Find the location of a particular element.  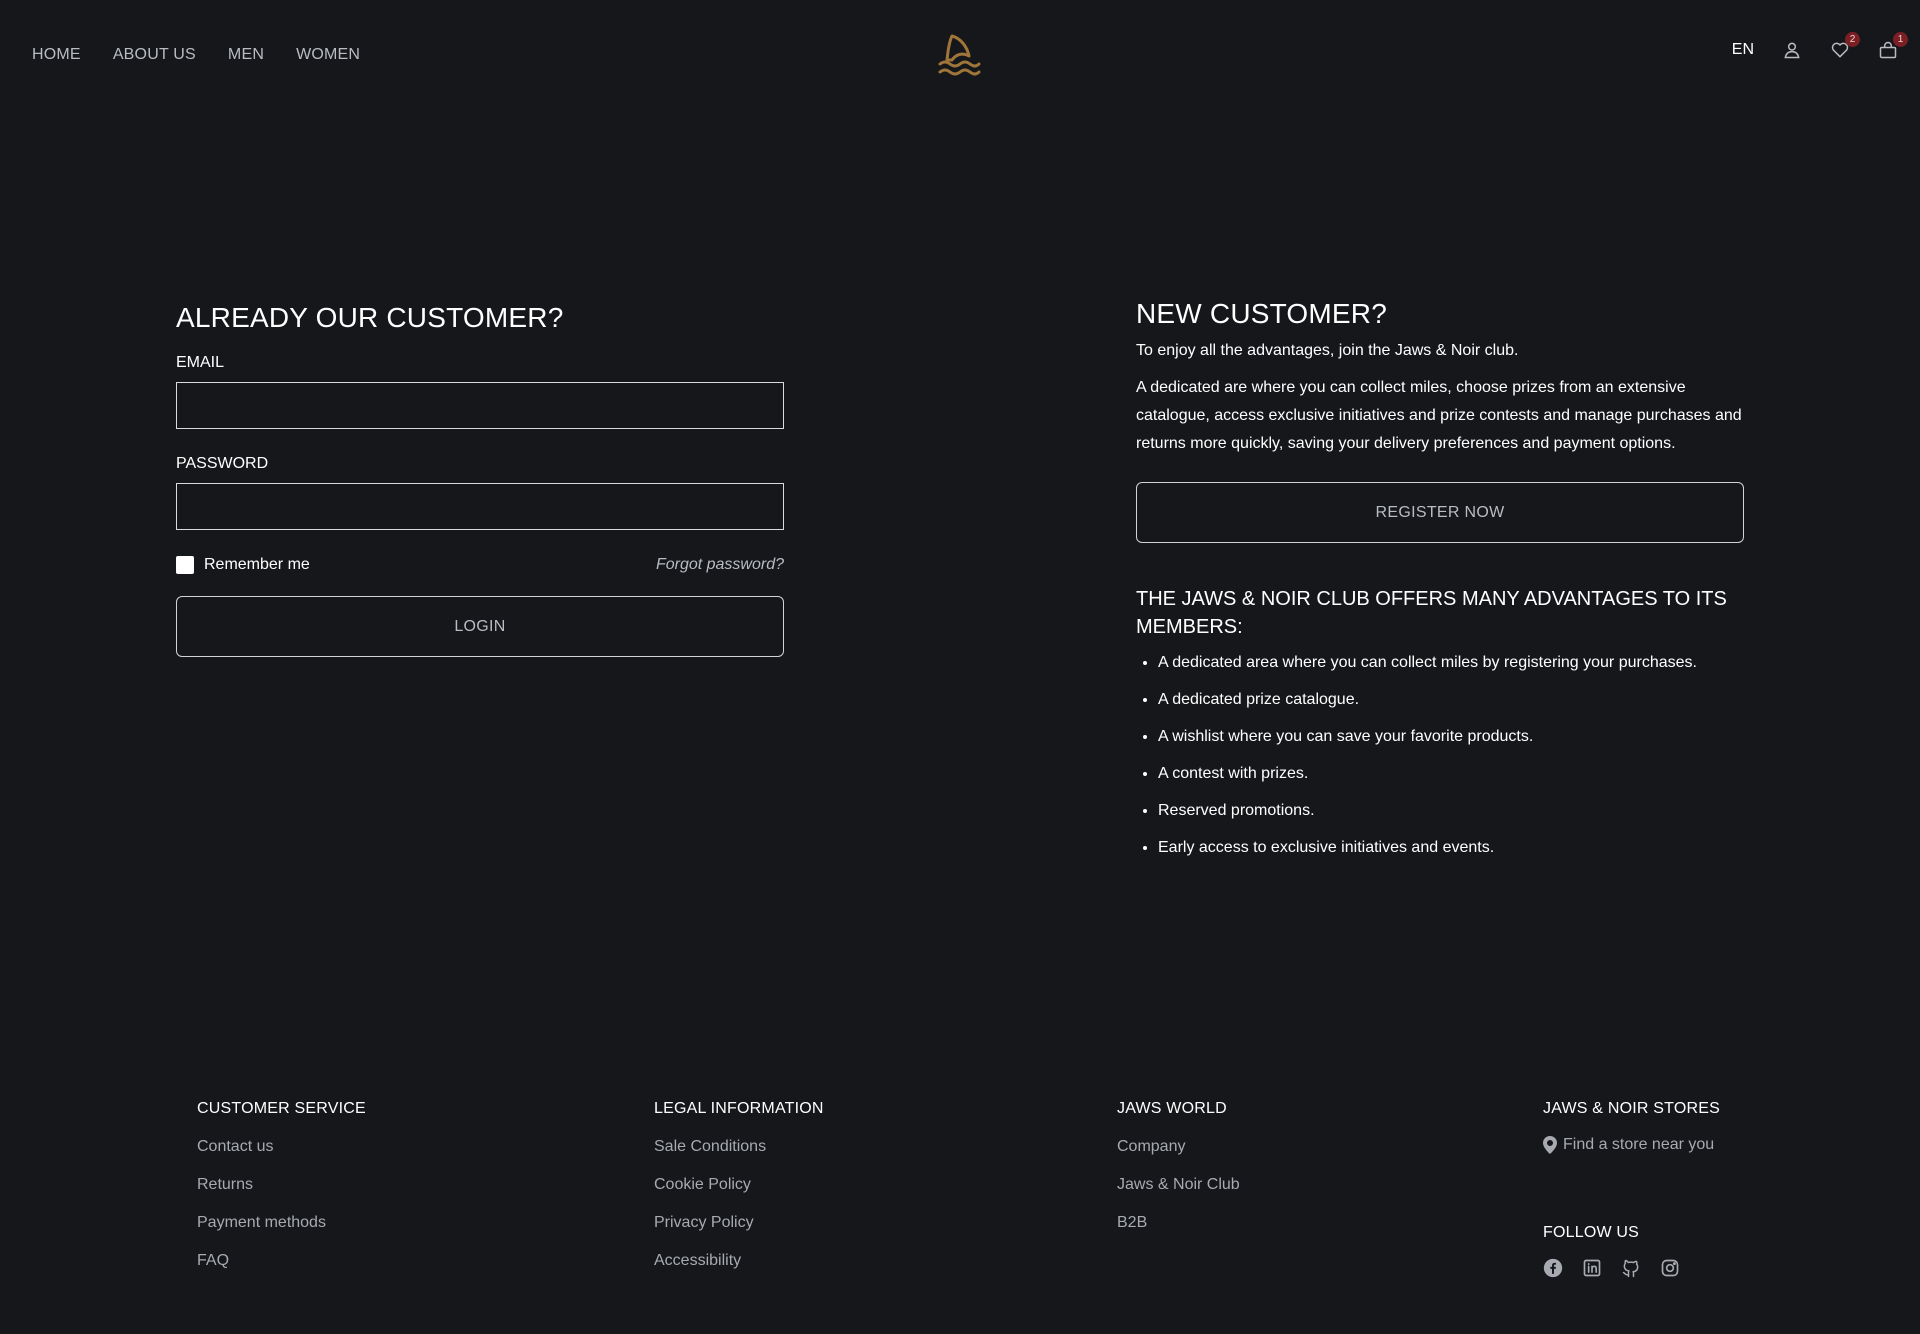

social-links is located at coordinates (1631, 1268).